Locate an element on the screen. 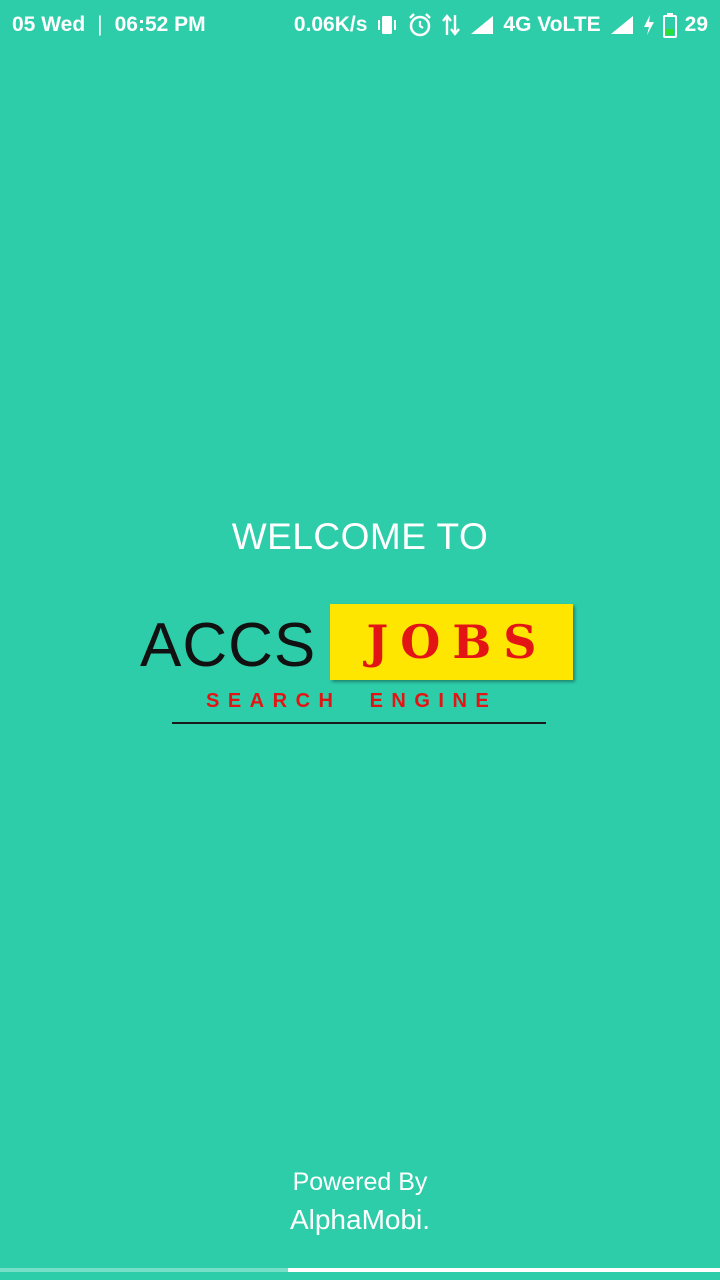 The image size is (720, 1280). logo-tagline: SEARCH ENGINE is located at coordinates (352, 701).